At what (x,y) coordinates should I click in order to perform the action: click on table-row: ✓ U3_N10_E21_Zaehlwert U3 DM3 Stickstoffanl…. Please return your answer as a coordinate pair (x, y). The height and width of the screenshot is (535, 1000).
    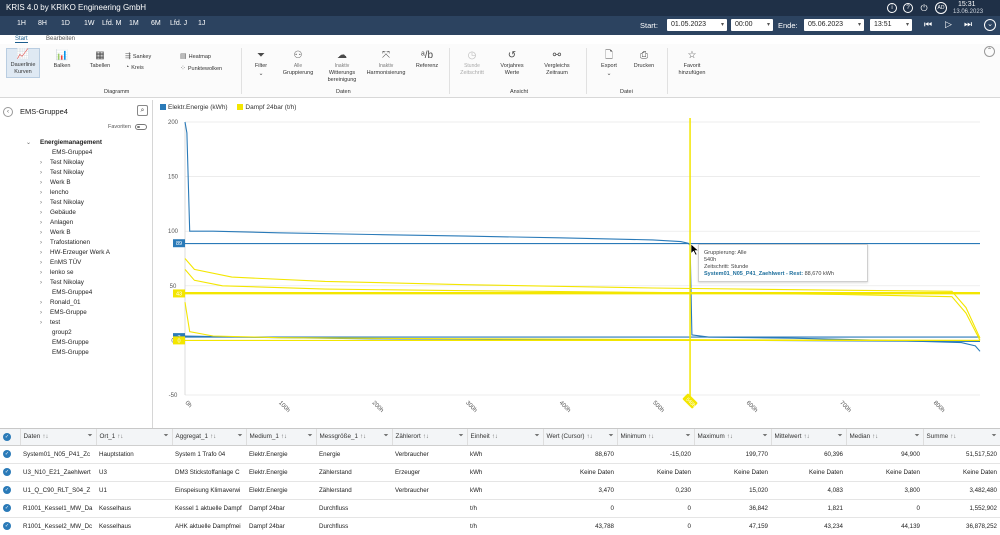
    Looking at the image, I should click on (500, 472).